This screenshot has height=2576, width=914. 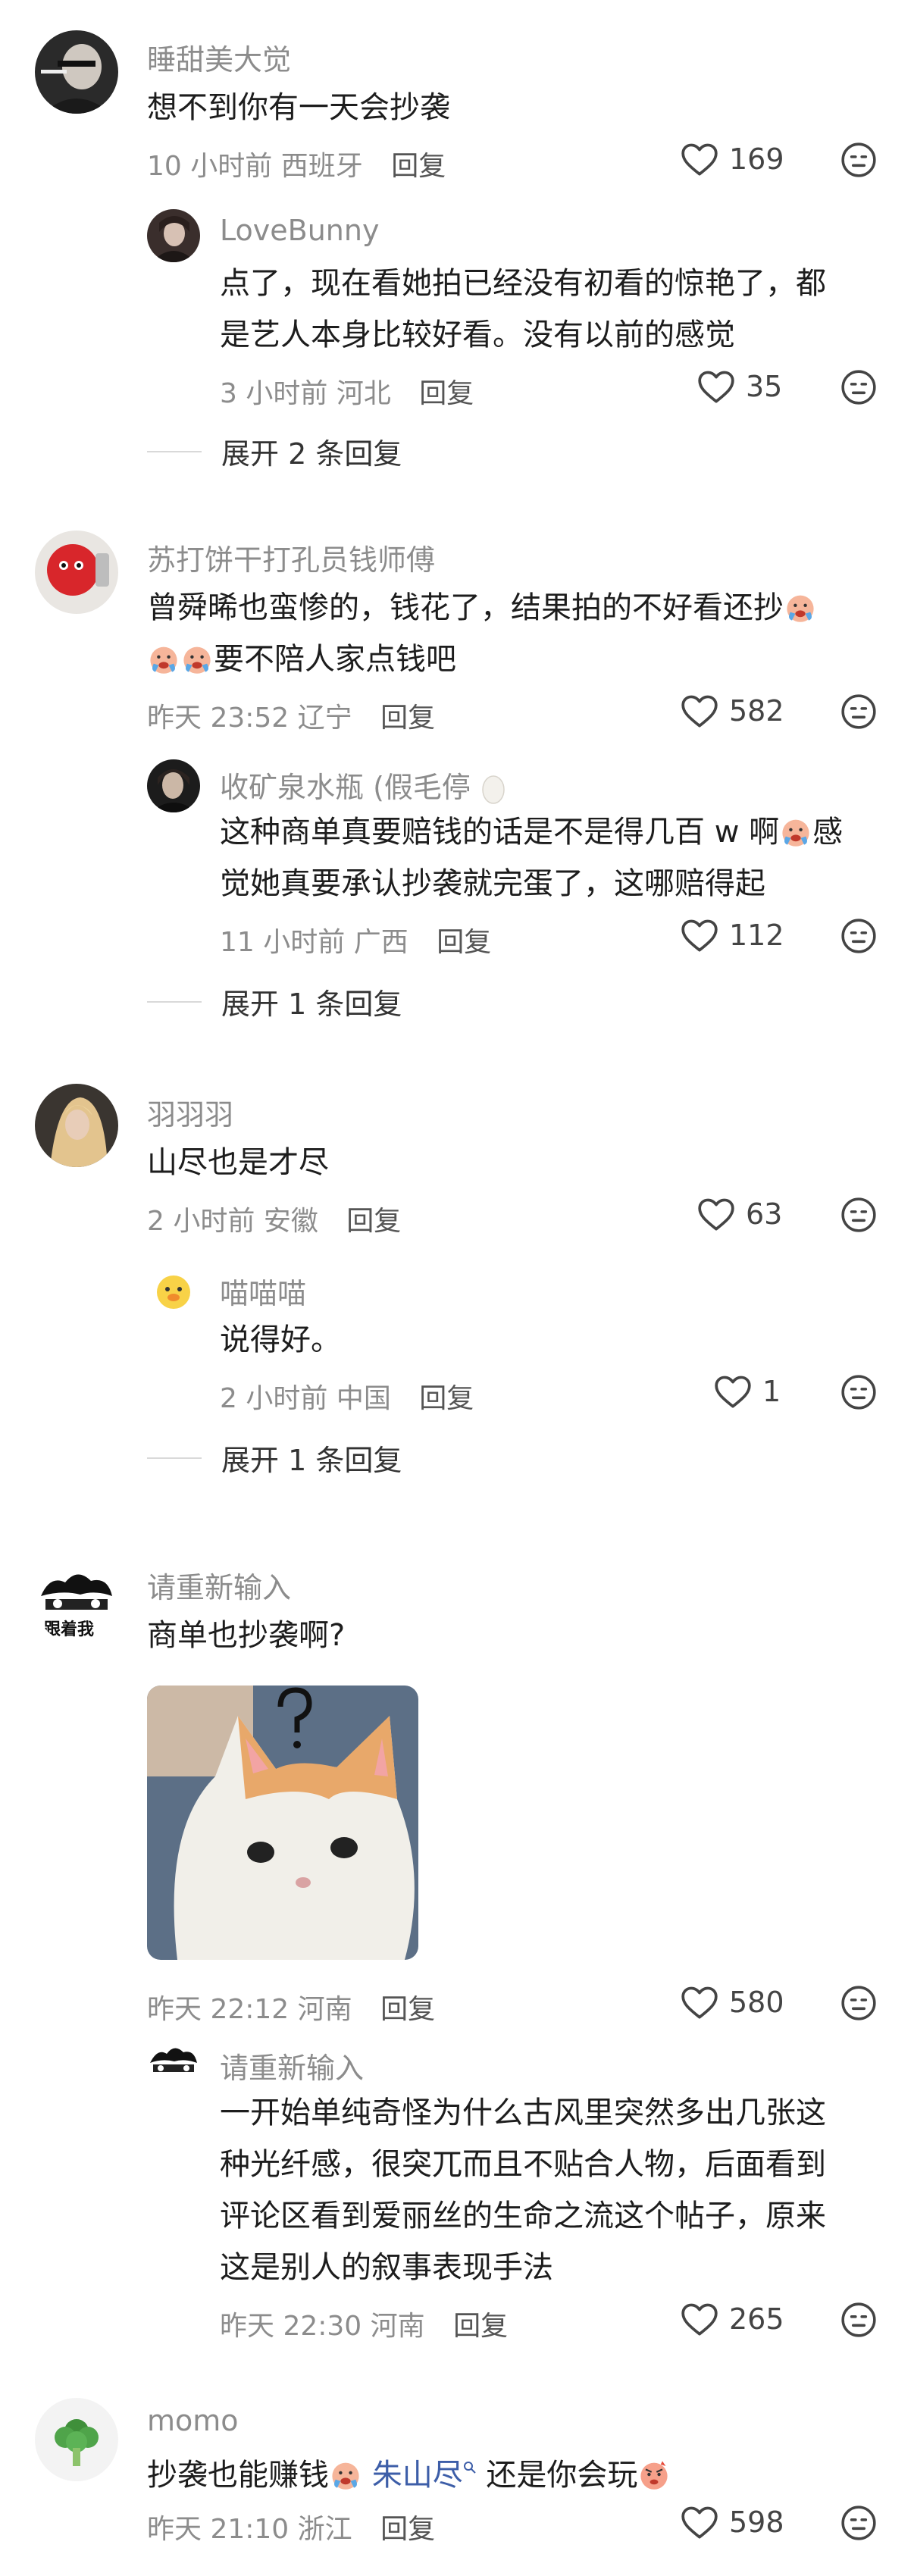 I want to click on like-button: 169, so click(x=731, y=159).